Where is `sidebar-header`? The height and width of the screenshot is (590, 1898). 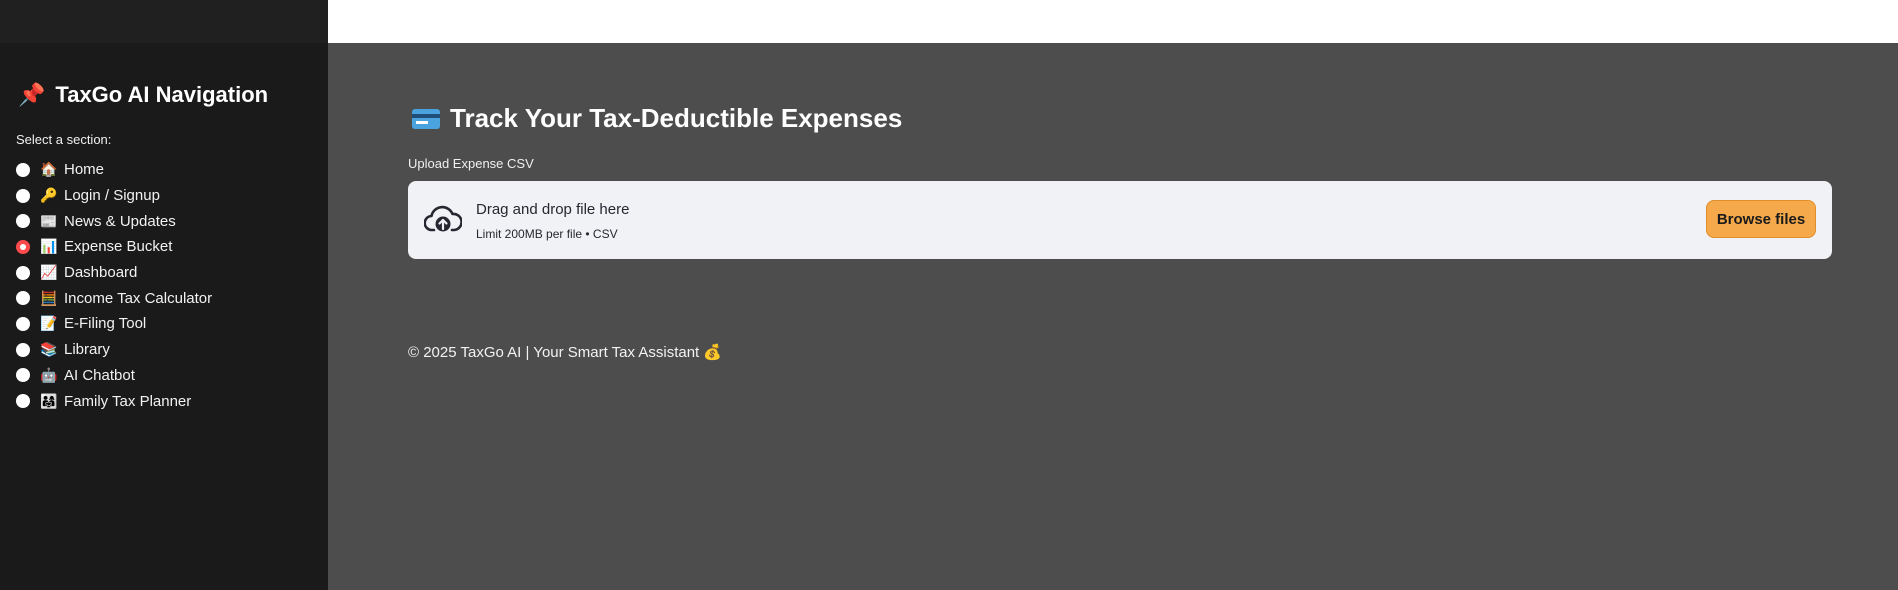 sidebar-header is located at coordinates (164, 21).